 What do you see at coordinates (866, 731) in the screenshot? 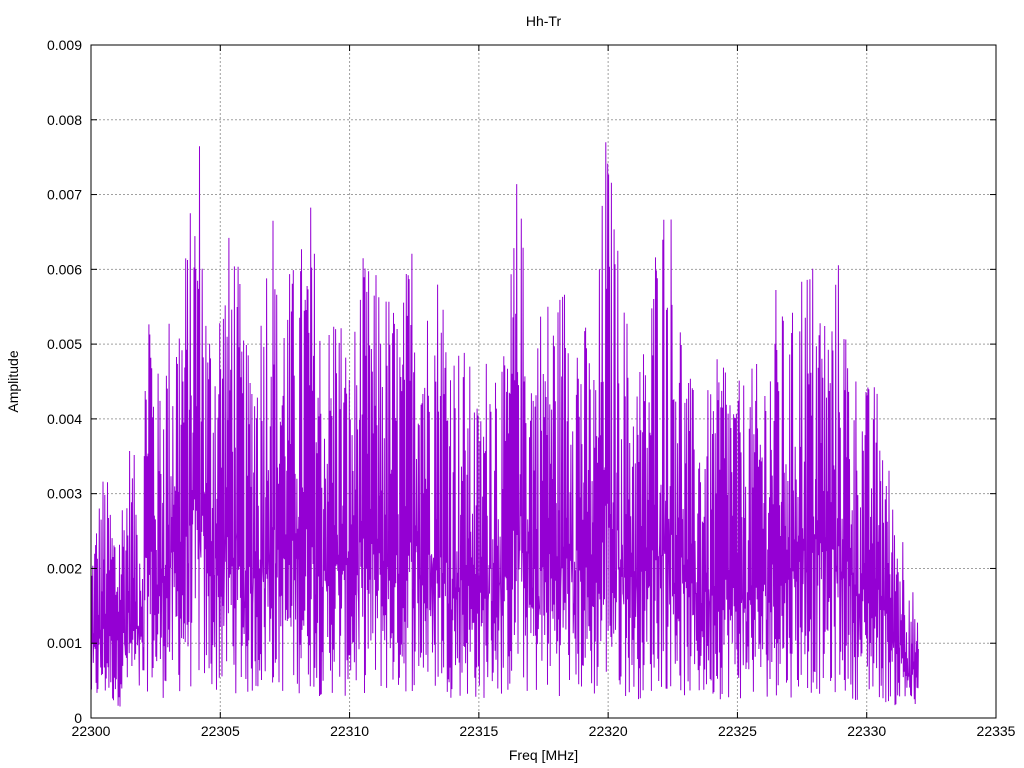
I see `x-tick-label: 22330` at bounding box center [866, 731].